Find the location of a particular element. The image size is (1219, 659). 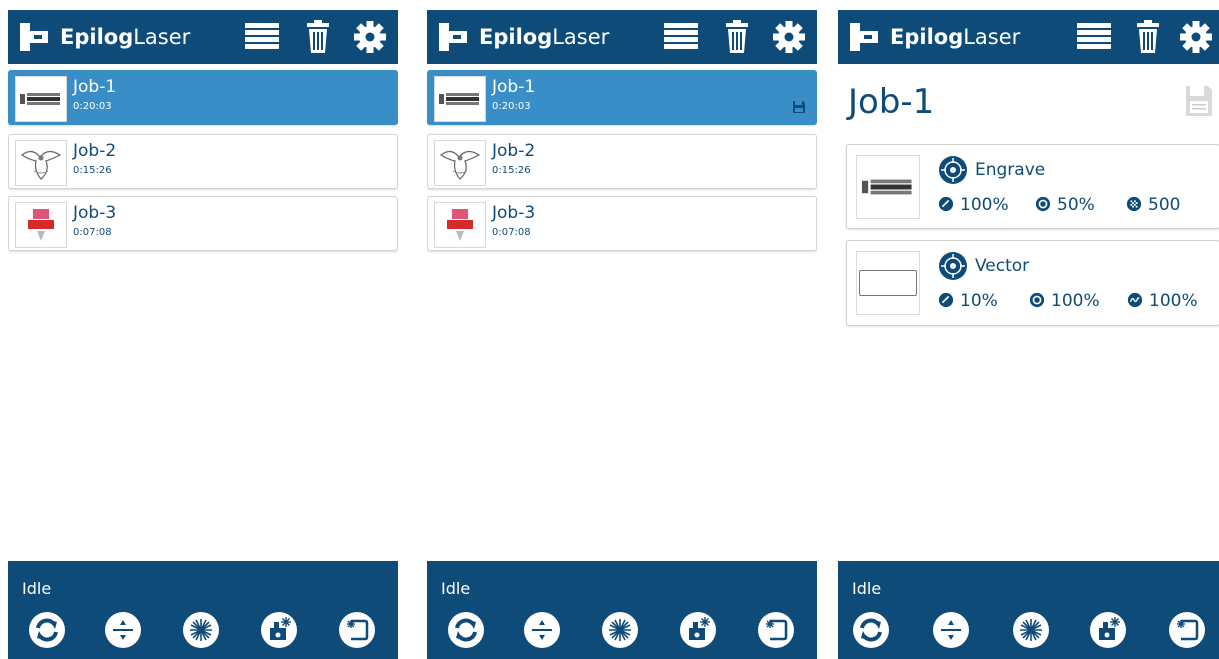

vector-label: Vector is located at coordinates (1002, 266).